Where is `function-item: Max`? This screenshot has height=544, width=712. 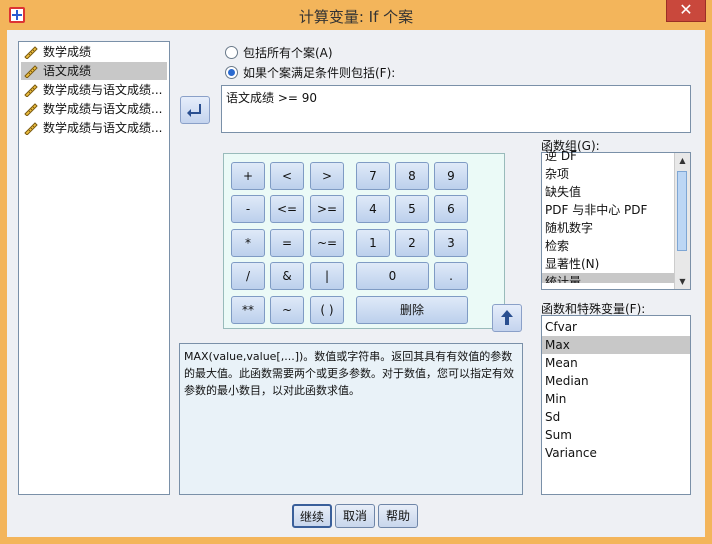 function-item: Max is located at coordinates (616, 345).